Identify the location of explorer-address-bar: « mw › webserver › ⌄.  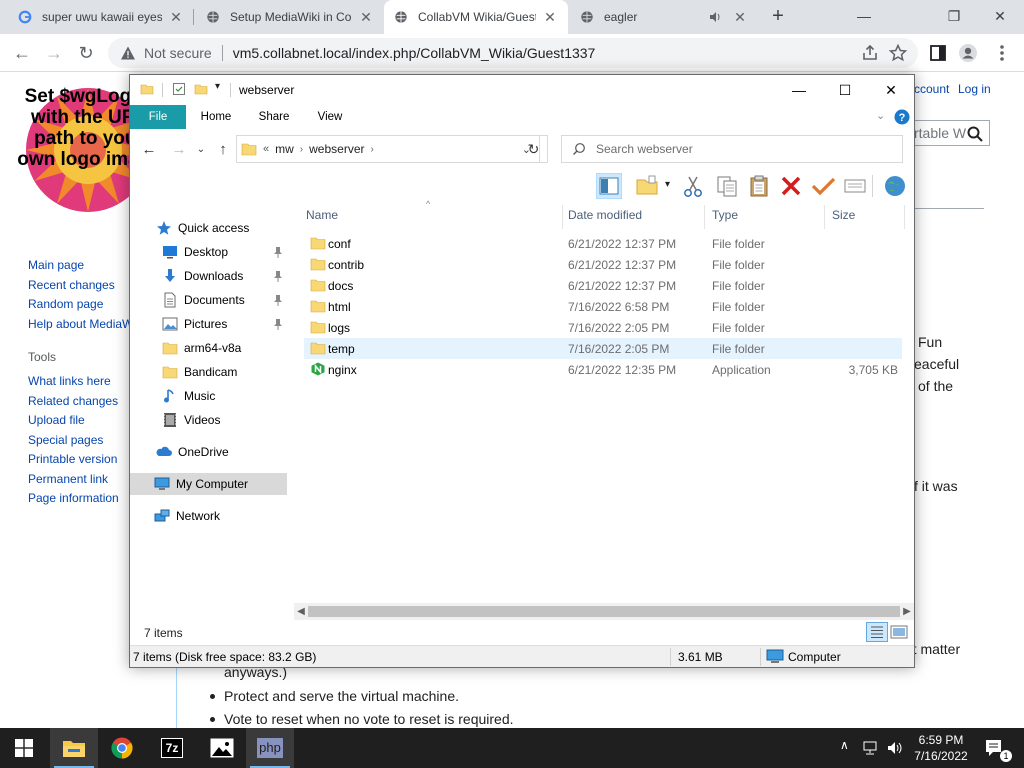
(388, 149).